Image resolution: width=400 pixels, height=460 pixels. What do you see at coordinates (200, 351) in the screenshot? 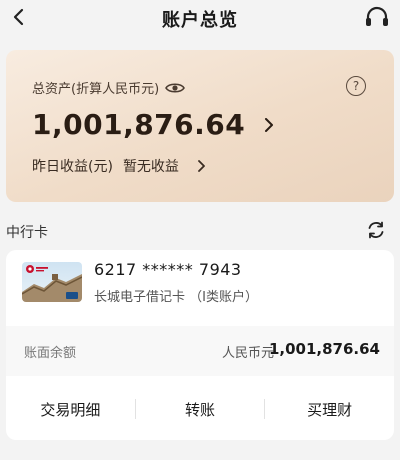
I see `balance-row: 账面余额 人民币元 1,001,876.64` at bounding box center [200, 351].